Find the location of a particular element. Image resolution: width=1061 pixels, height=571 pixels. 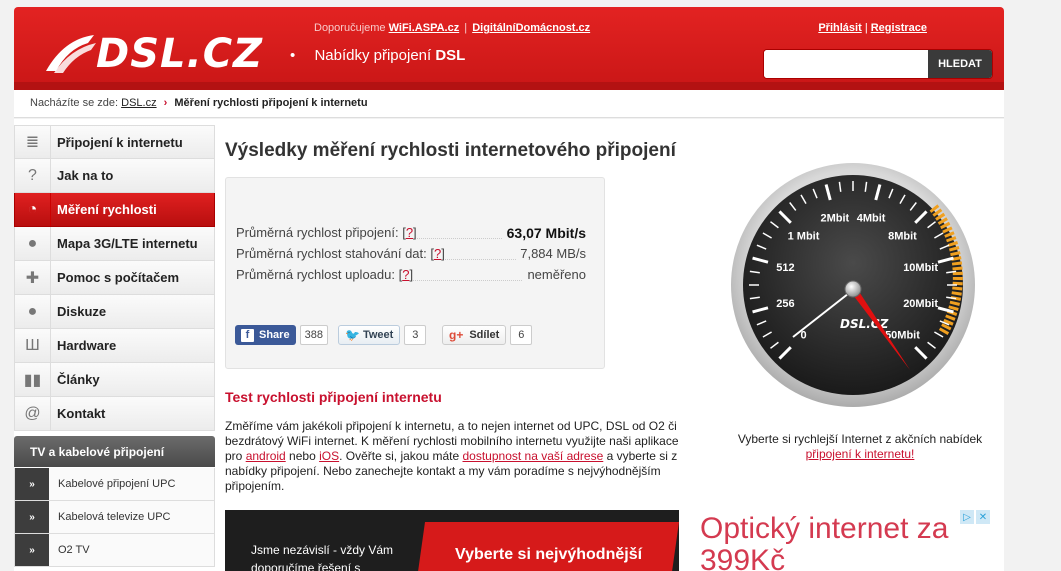

tv-item-label: Kabelová televize UPC is located at coordinates (114, 517).